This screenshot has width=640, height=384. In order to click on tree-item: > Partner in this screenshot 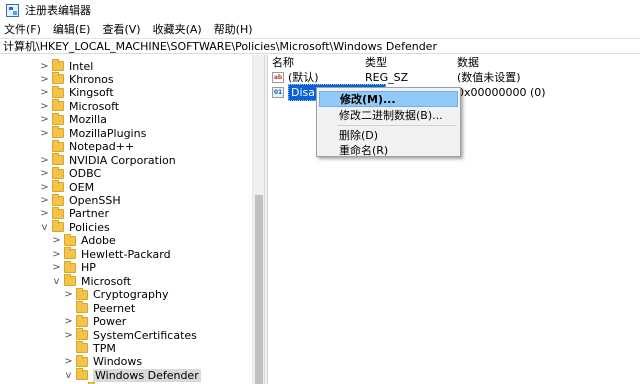, I will do `click(74, 213)`.